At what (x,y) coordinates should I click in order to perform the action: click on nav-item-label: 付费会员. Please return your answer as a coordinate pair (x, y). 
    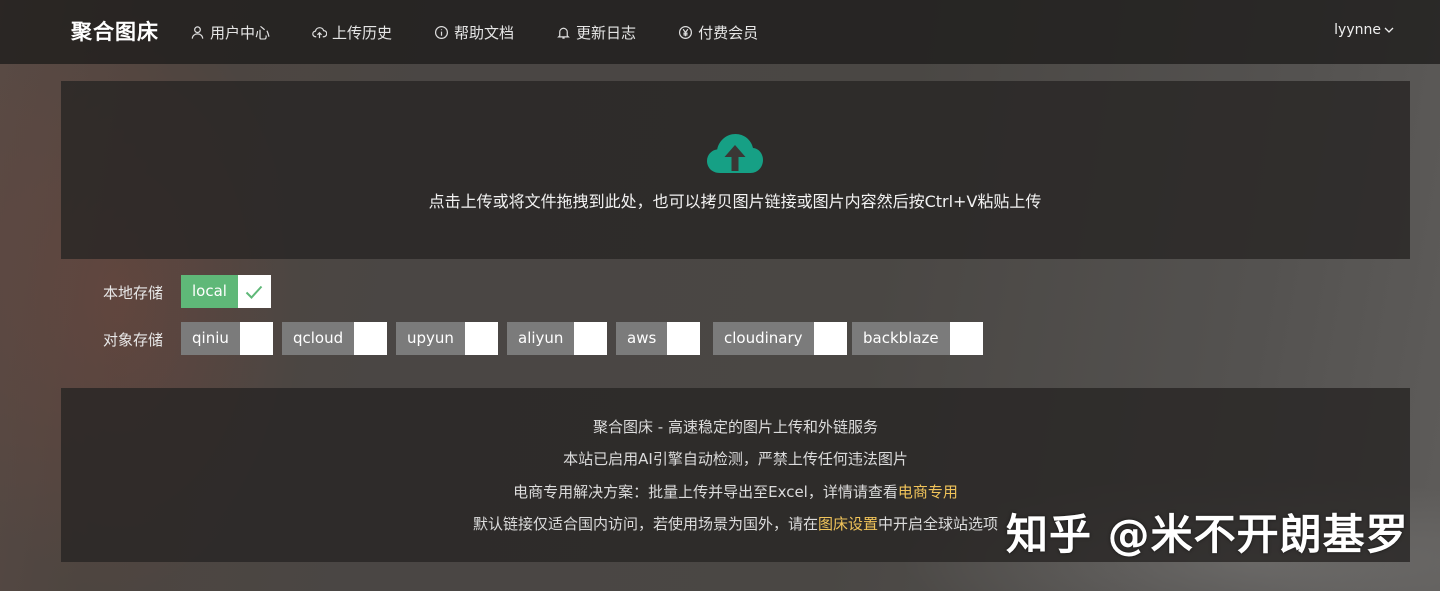
    Looking at the image, I should click on (728, 32).